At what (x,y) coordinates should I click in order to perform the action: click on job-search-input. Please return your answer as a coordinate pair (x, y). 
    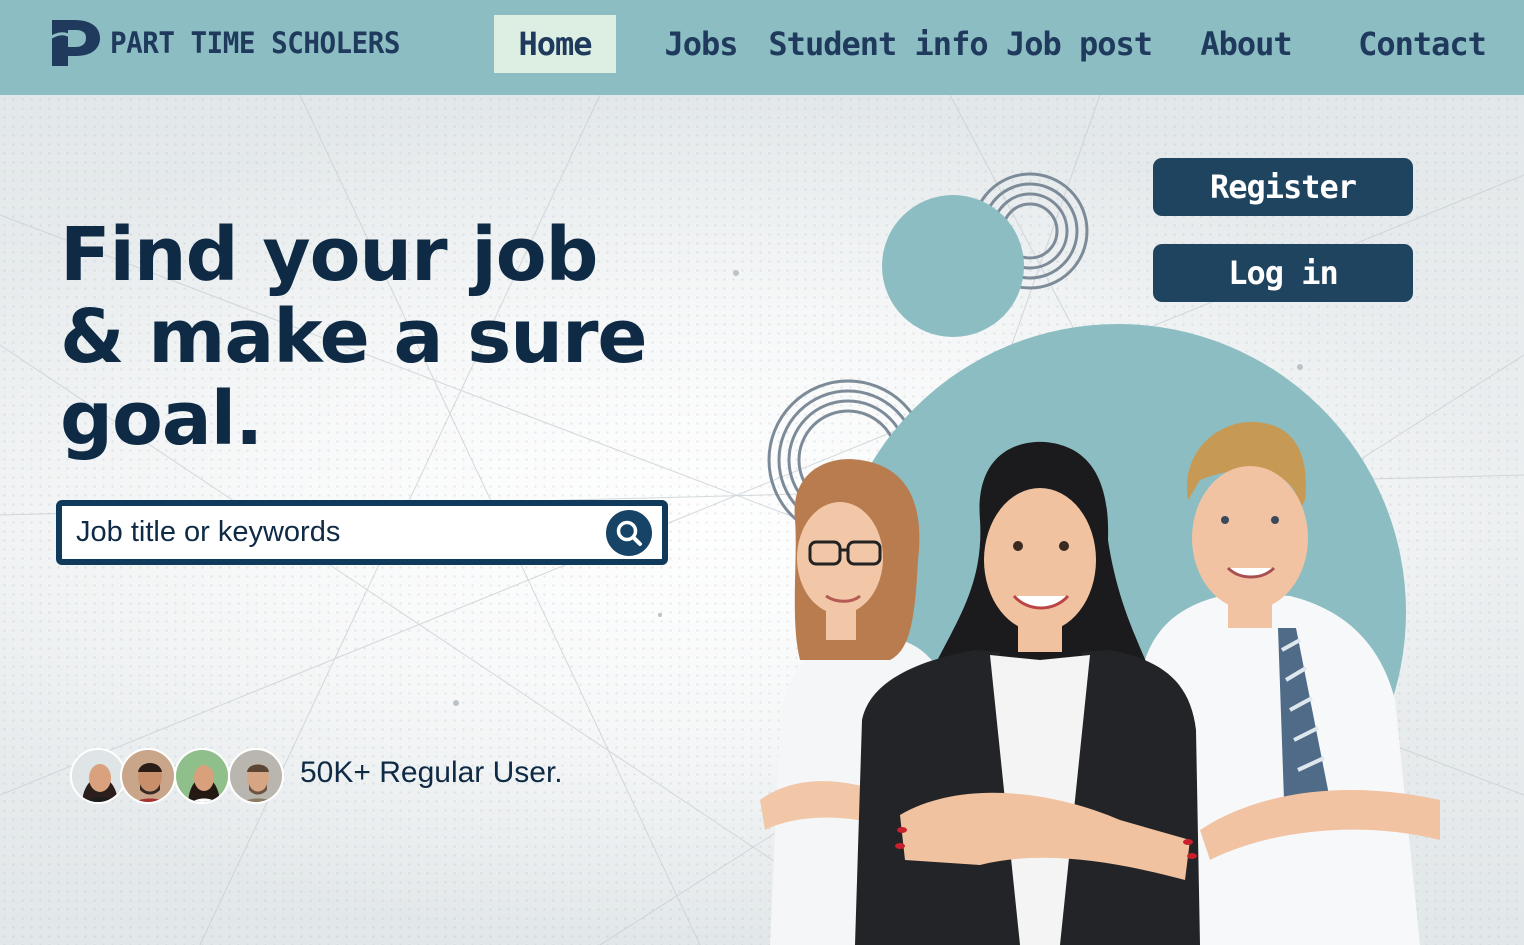
    Looking at the image, I should click on (336, 532).